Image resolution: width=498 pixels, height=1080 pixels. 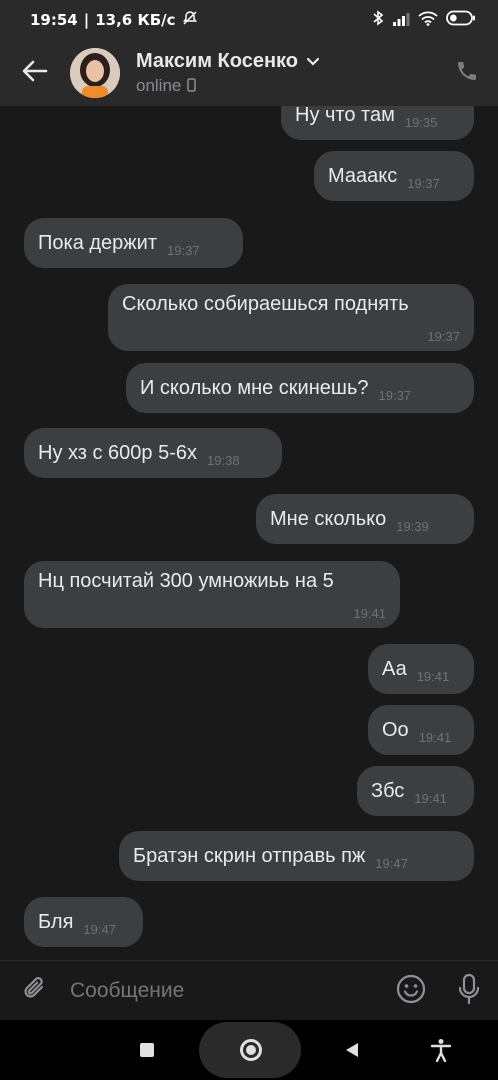 I want to click on attach-button, so click(x=35, y=991).